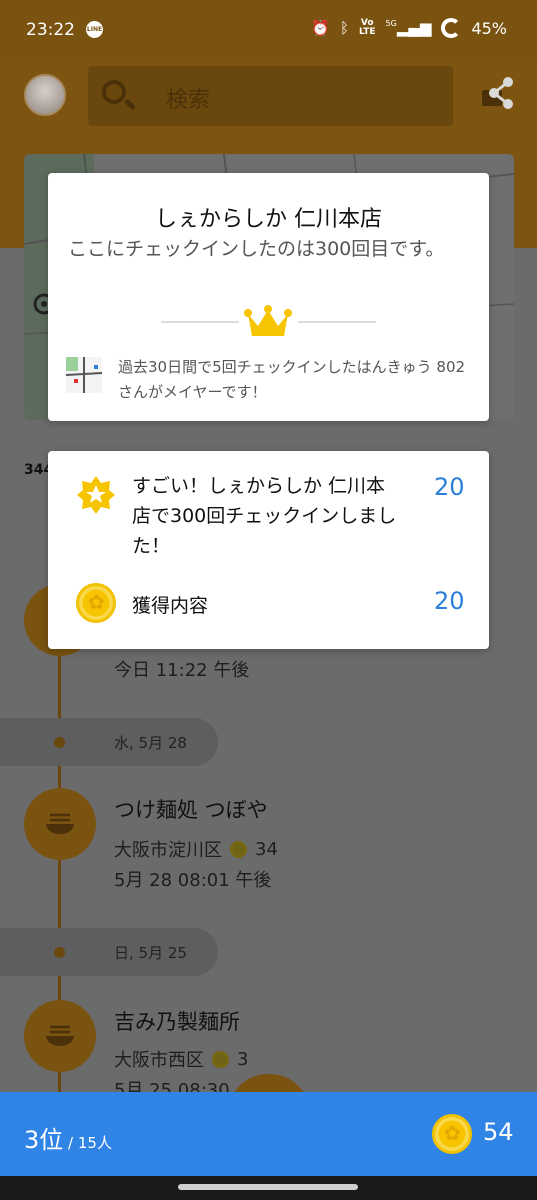 Image resolution: width=537 pixels, height=1200 pixels. Describe the element at coordinates (109, 952) in the screenshot. I see `date-header: 日, 5月 25` at that location.